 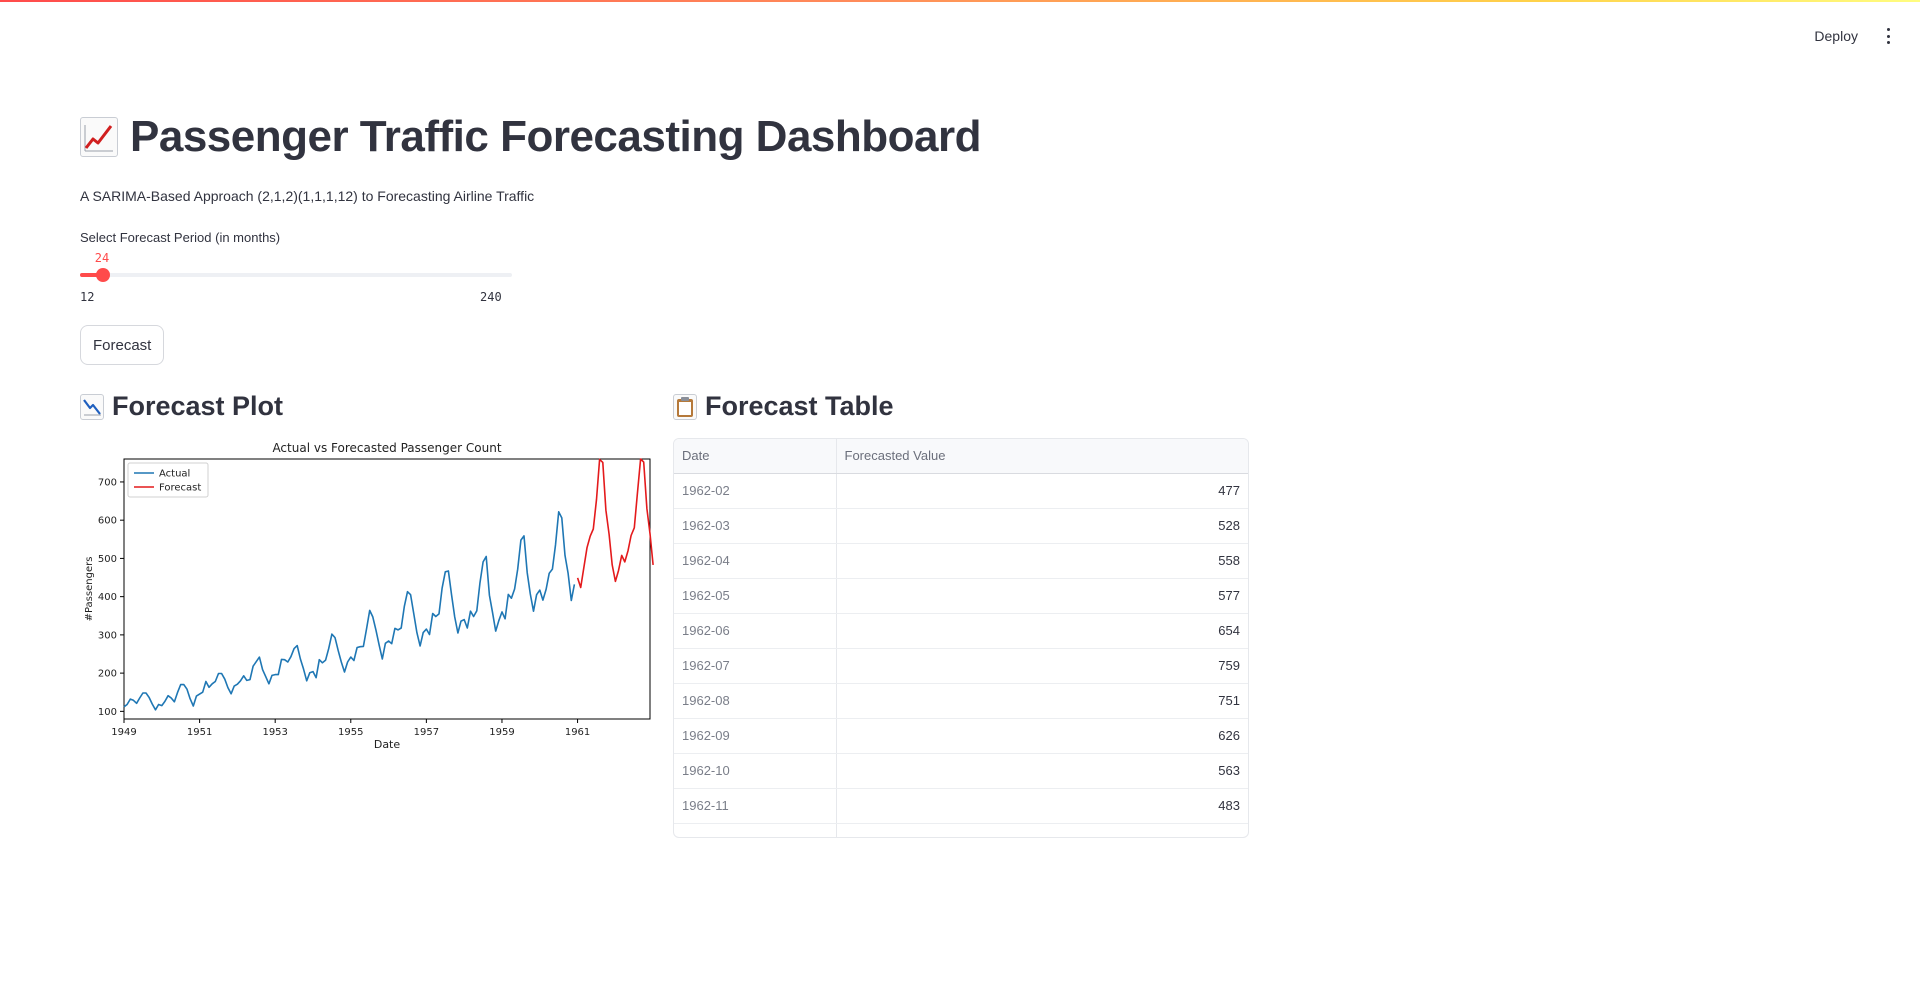 I want to click on table-row: 1962-02 477, so click(x=961, y=491).